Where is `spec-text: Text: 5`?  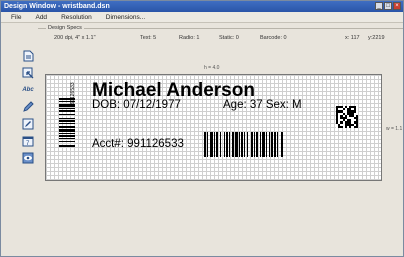
spec-text: Text: 5 is located at coordinates (148, 38).